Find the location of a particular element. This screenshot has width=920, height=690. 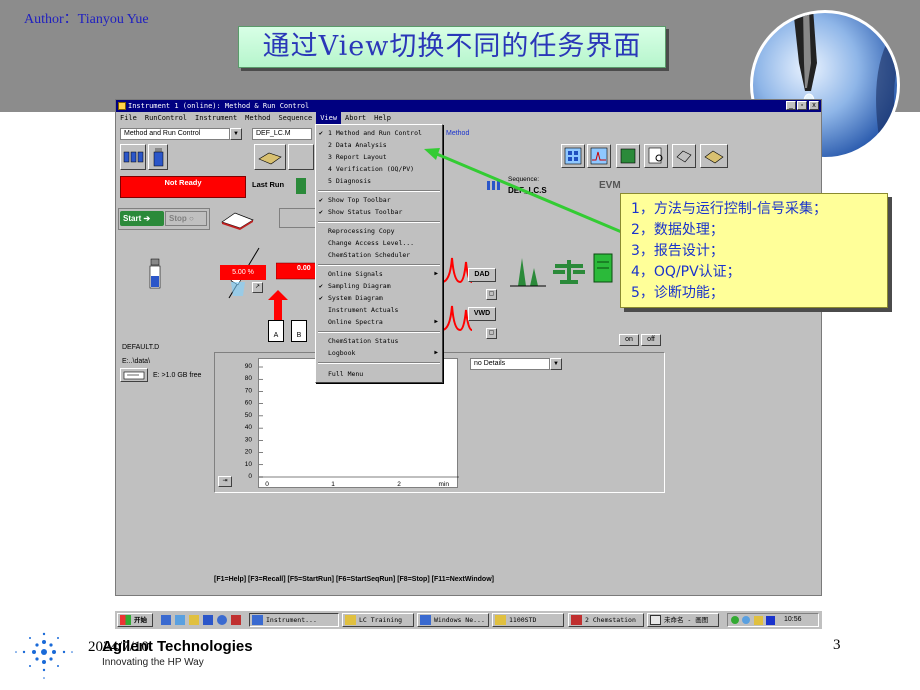

view-menu-item-verification: 4 Verification (OQ/PV) is located at coordinates (379, 169).